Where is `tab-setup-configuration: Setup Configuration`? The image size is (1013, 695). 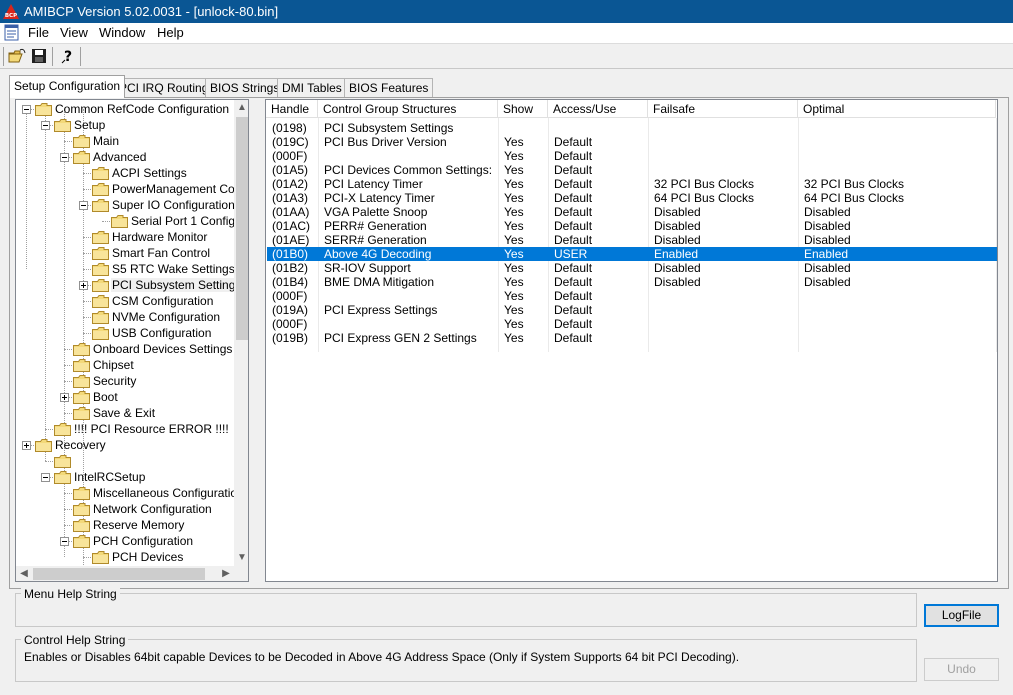 tab-setup-configuration: Setup Configuration is located at coordinates (67, 86).